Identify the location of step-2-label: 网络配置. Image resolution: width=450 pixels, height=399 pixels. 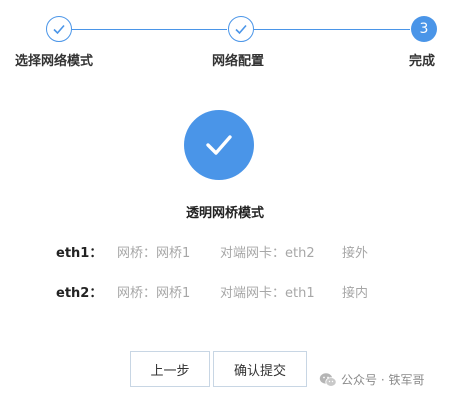
(238, 61).